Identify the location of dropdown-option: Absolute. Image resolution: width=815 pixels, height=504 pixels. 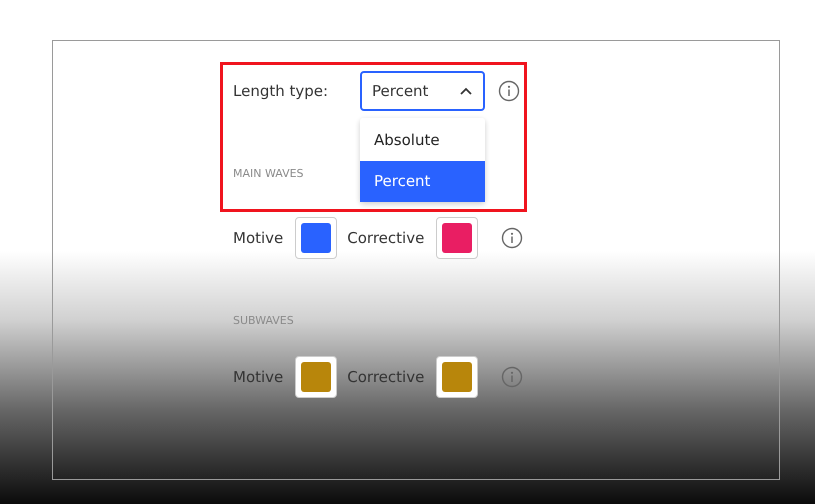
(422, 140).